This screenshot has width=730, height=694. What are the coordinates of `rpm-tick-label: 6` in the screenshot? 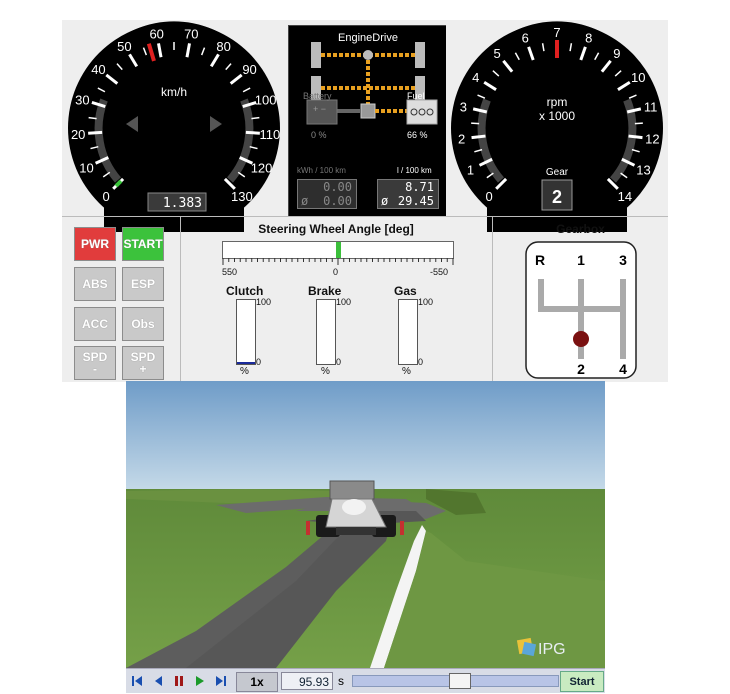 It's located at (525, 37).